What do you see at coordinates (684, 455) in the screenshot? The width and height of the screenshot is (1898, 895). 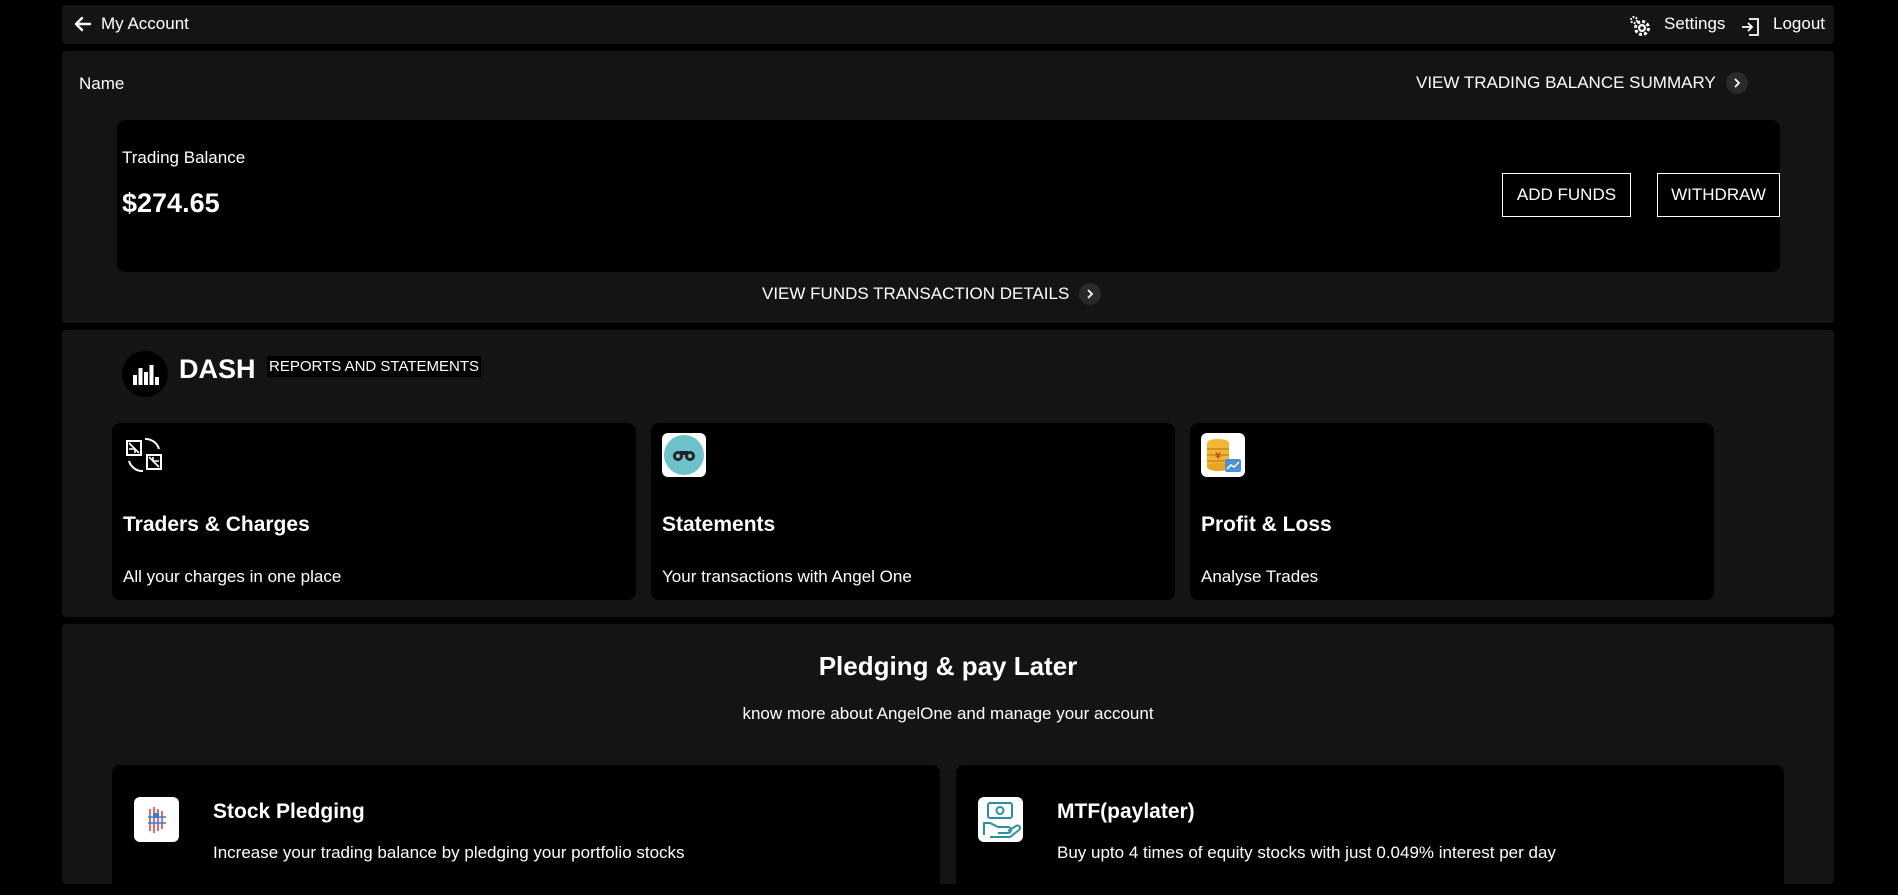 I see `binoculars-icon` at bounding box center [684, 455].